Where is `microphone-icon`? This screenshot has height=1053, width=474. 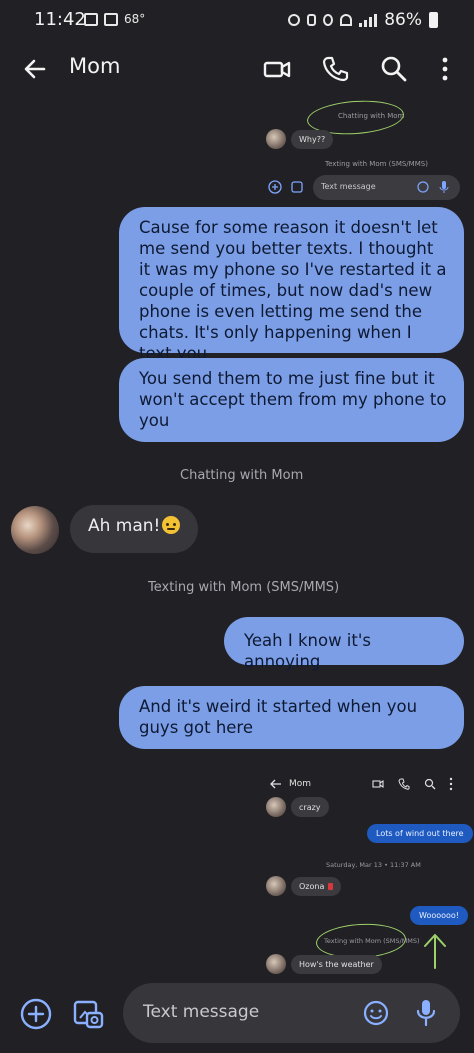
microphone-icon is located at coordinates (426, 1013).